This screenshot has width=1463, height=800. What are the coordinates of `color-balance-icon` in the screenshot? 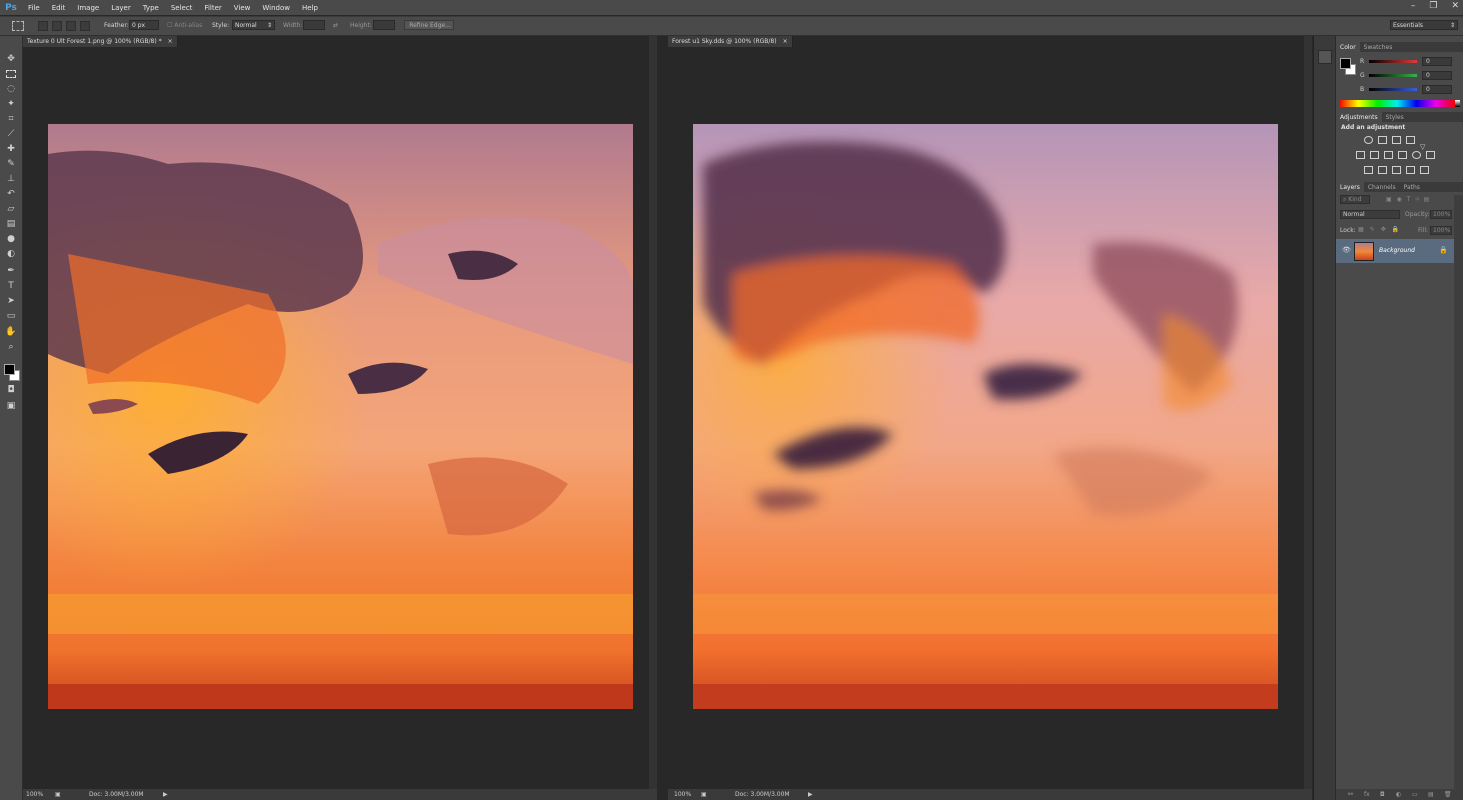 It's located at (1374, 155).